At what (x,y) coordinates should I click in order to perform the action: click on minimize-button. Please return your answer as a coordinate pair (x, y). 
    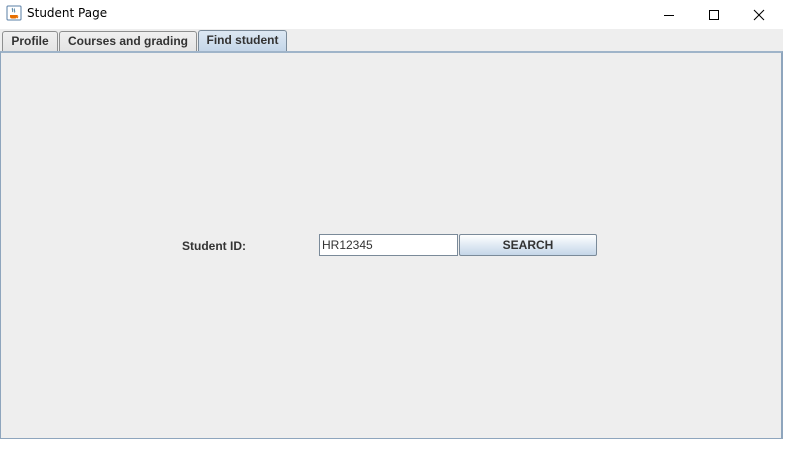
    Looking at the image, I should click on (669, 14).